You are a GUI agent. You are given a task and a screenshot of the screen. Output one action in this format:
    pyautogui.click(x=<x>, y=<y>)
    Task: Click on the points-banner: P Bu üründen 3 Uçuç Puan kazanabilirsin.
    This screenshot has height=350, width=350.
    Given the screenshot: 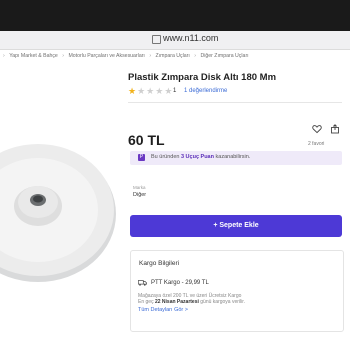 What is the action you would take?
    pyautogui.click(x=236, y=158)
    